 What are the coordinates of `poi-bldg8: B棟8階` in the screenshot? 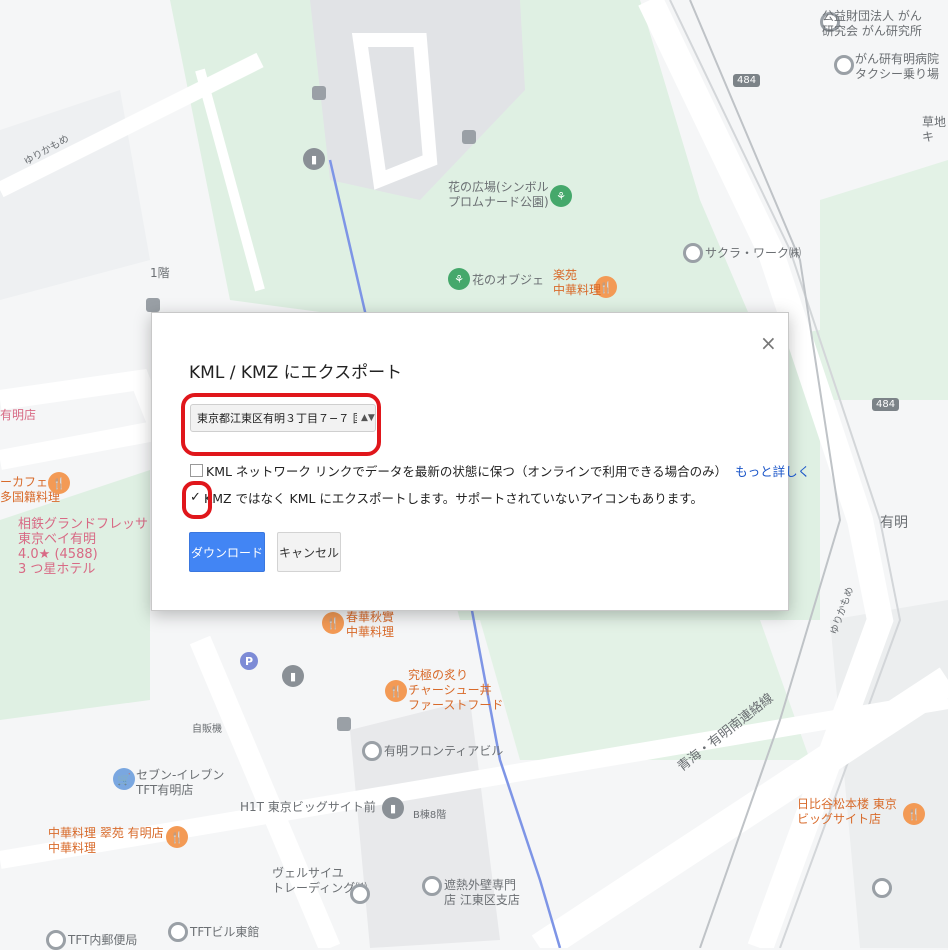 It's located at (430, 815).